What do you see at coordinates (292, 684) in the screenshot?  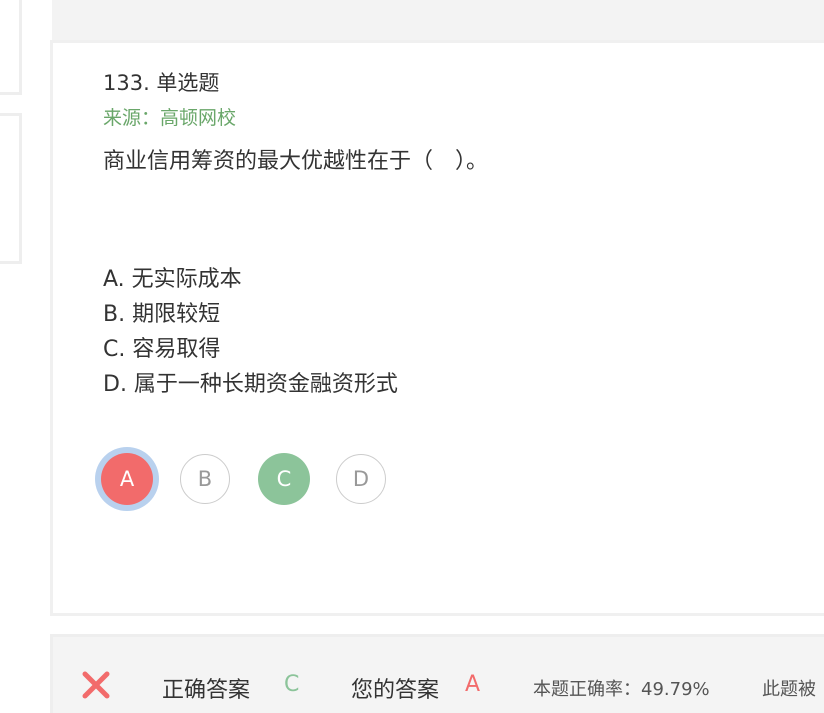 I see `correct-answer-value: C` at bounding box center [292, 684].